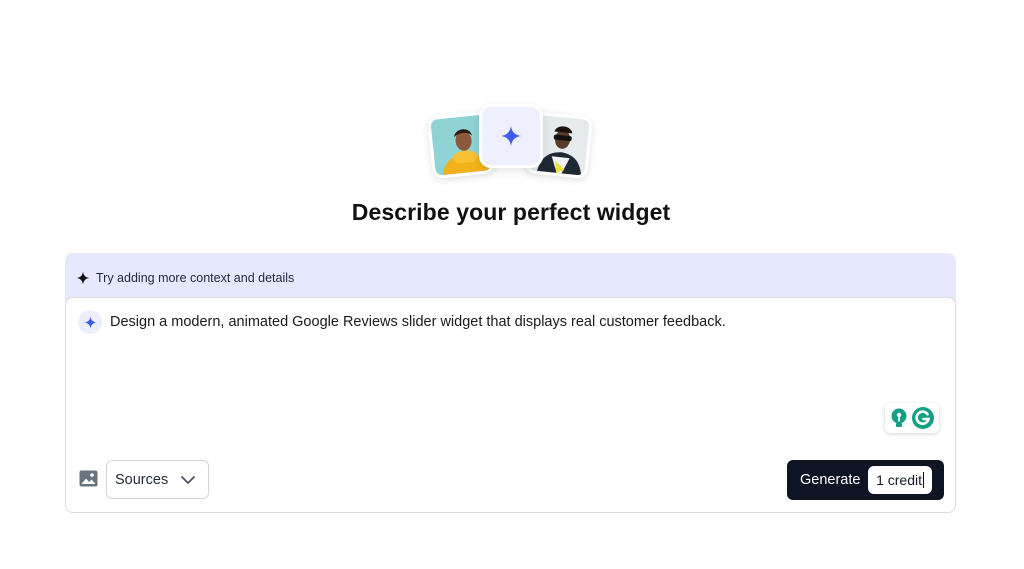  Describe the element at coordinates (923, 480) in the screenshot. I see `text-caret` at that location.